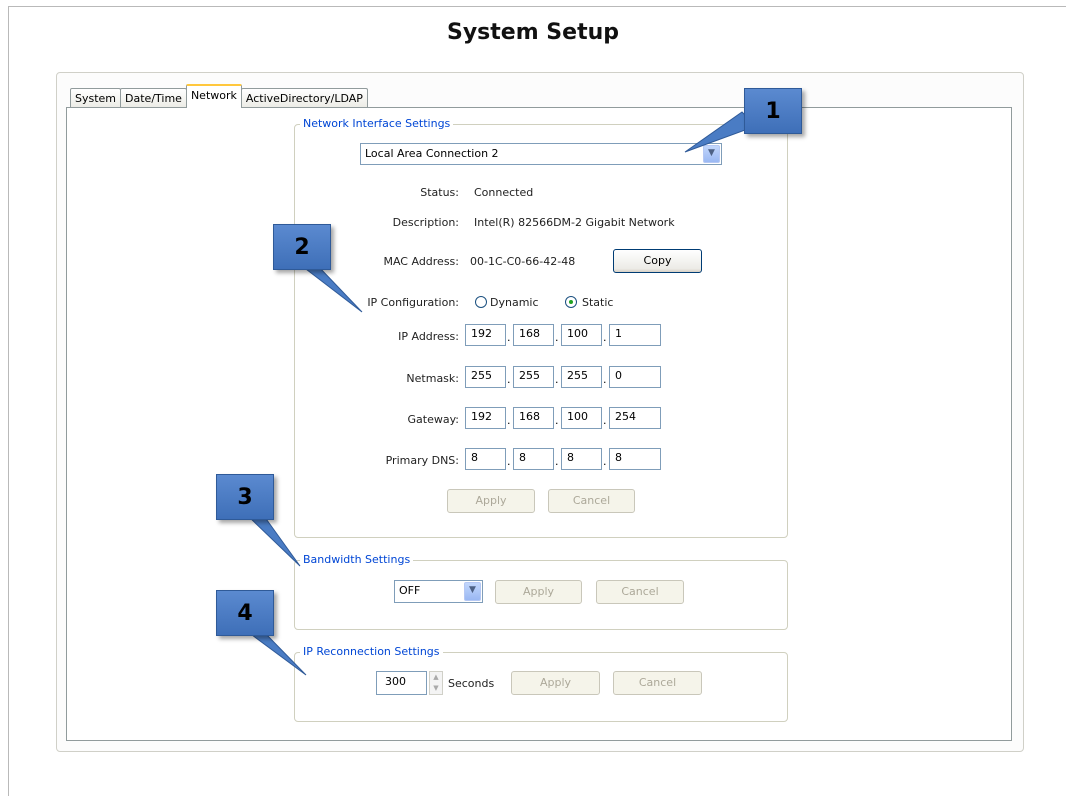 The height and width of the screenshot is (796, 1066). Describe the element at coordinates (571, 302) in the screenshot. I see `static-radio` at that location.